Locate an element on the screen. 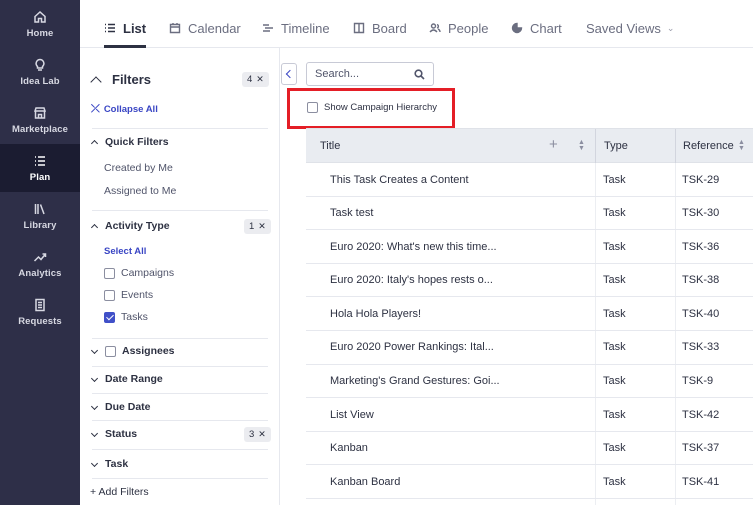 The width and height of the screenshot is (753, 505). chevron-up-icon is located at coordinates (94, 143).